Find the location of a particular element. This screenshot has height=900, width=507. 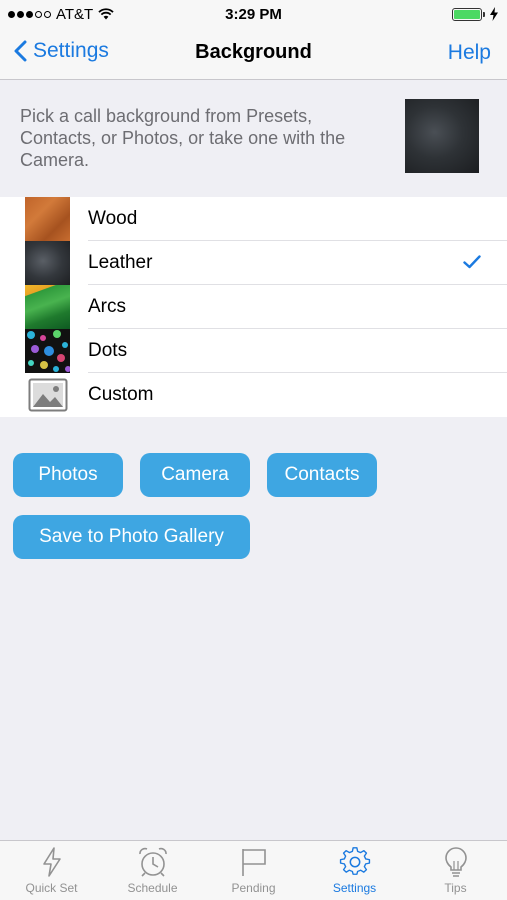

wood-thumbnail is located at coordinates (47, 219).